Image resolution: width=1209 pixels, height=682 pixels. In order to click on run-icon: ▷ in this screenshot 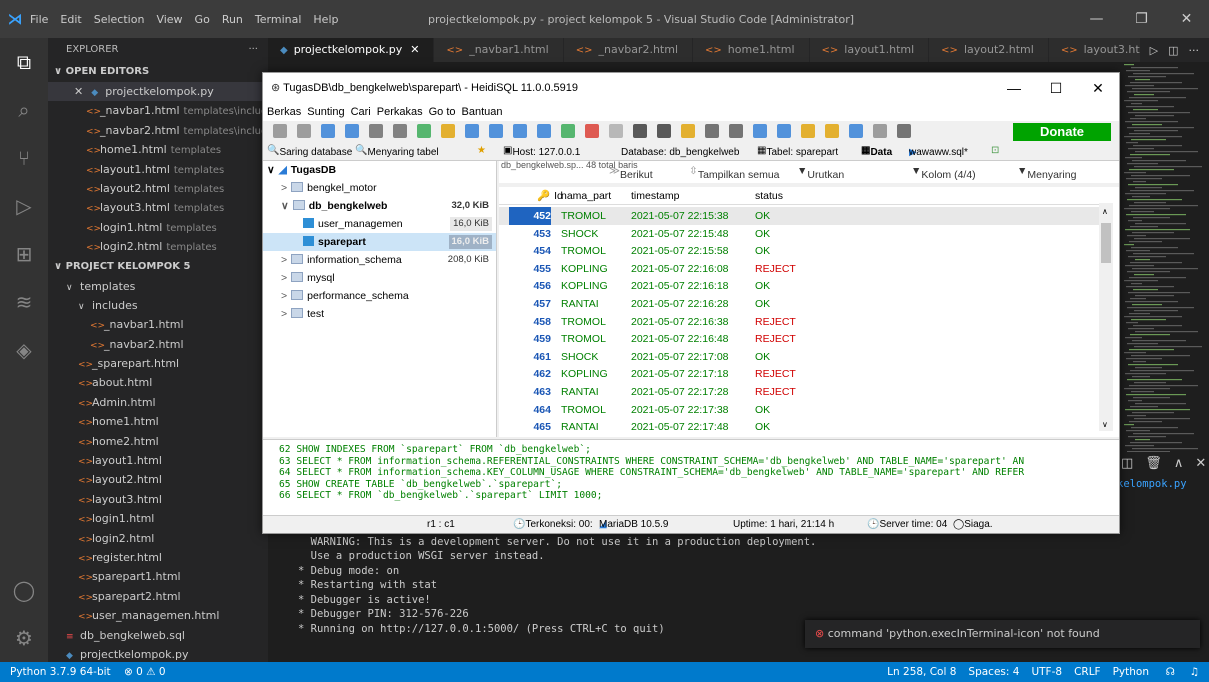, I will do `click(1154, 50)`.